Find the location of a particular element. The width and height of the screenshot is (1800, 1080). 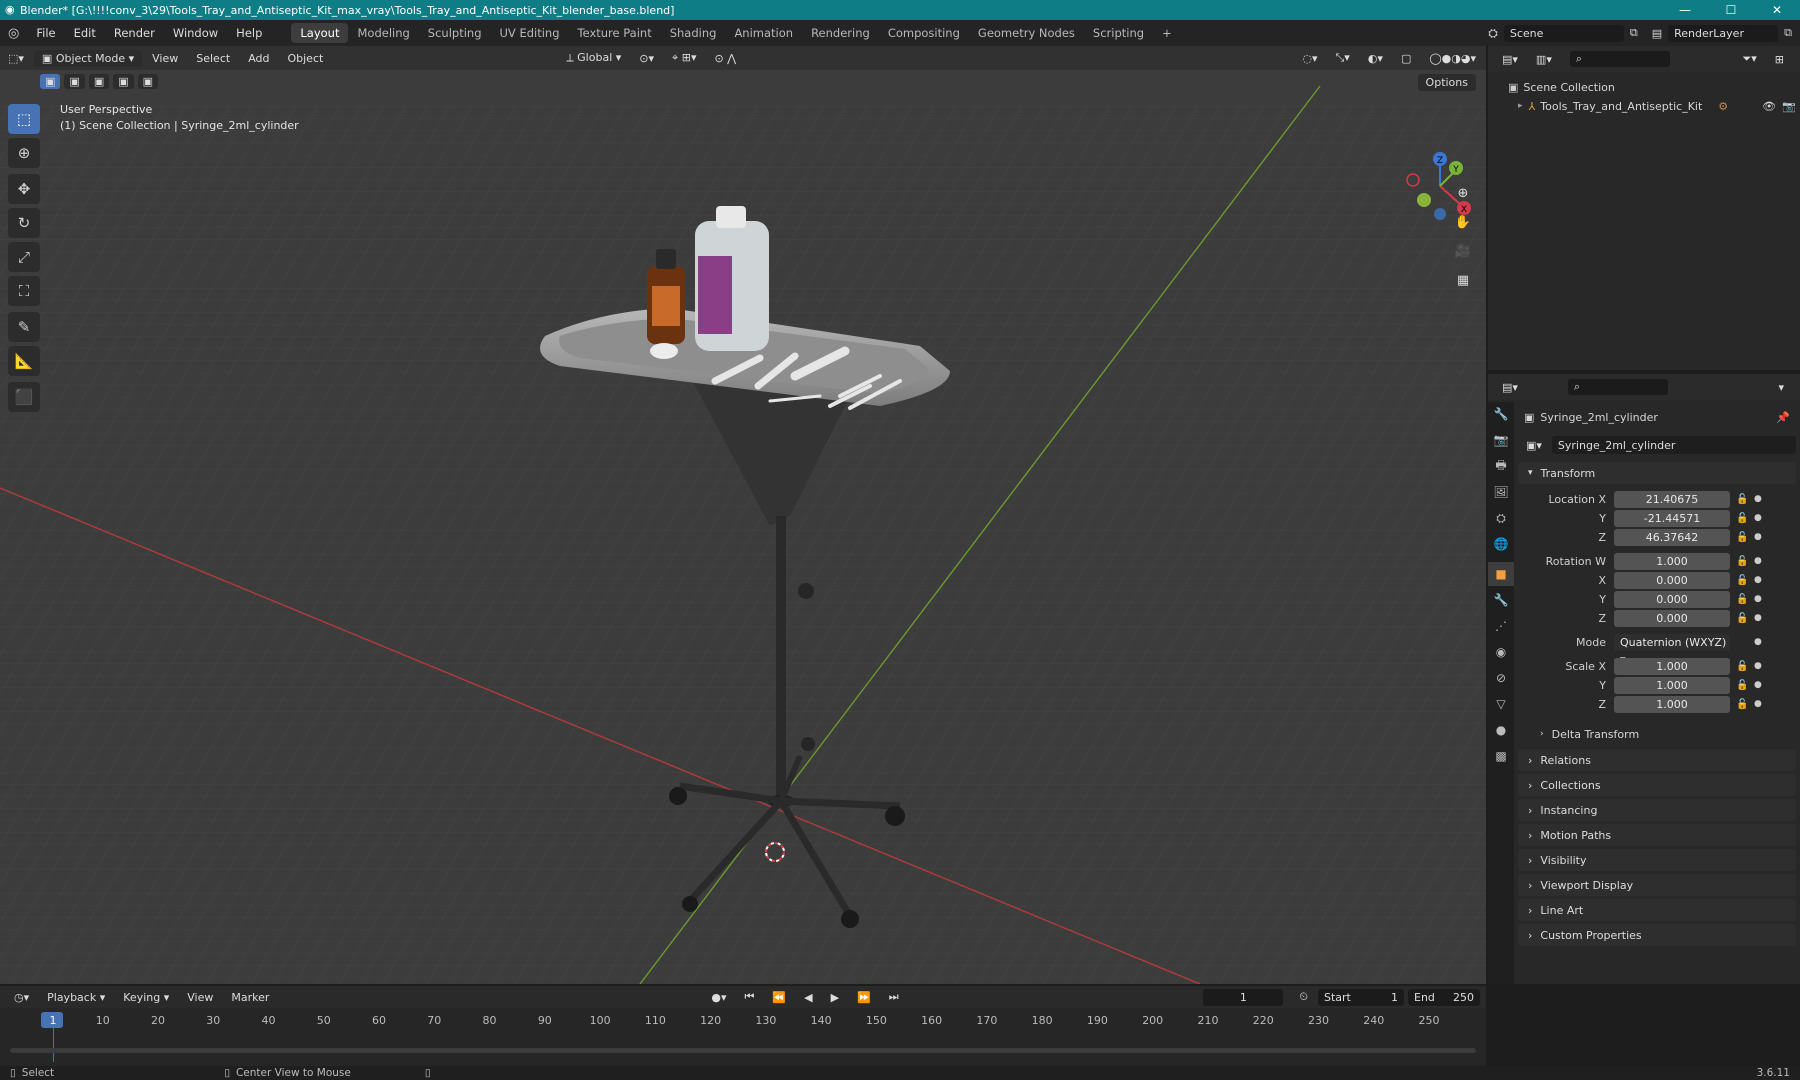

display-mode-icon: ▥▾ is located at coordinates (1544, 59).